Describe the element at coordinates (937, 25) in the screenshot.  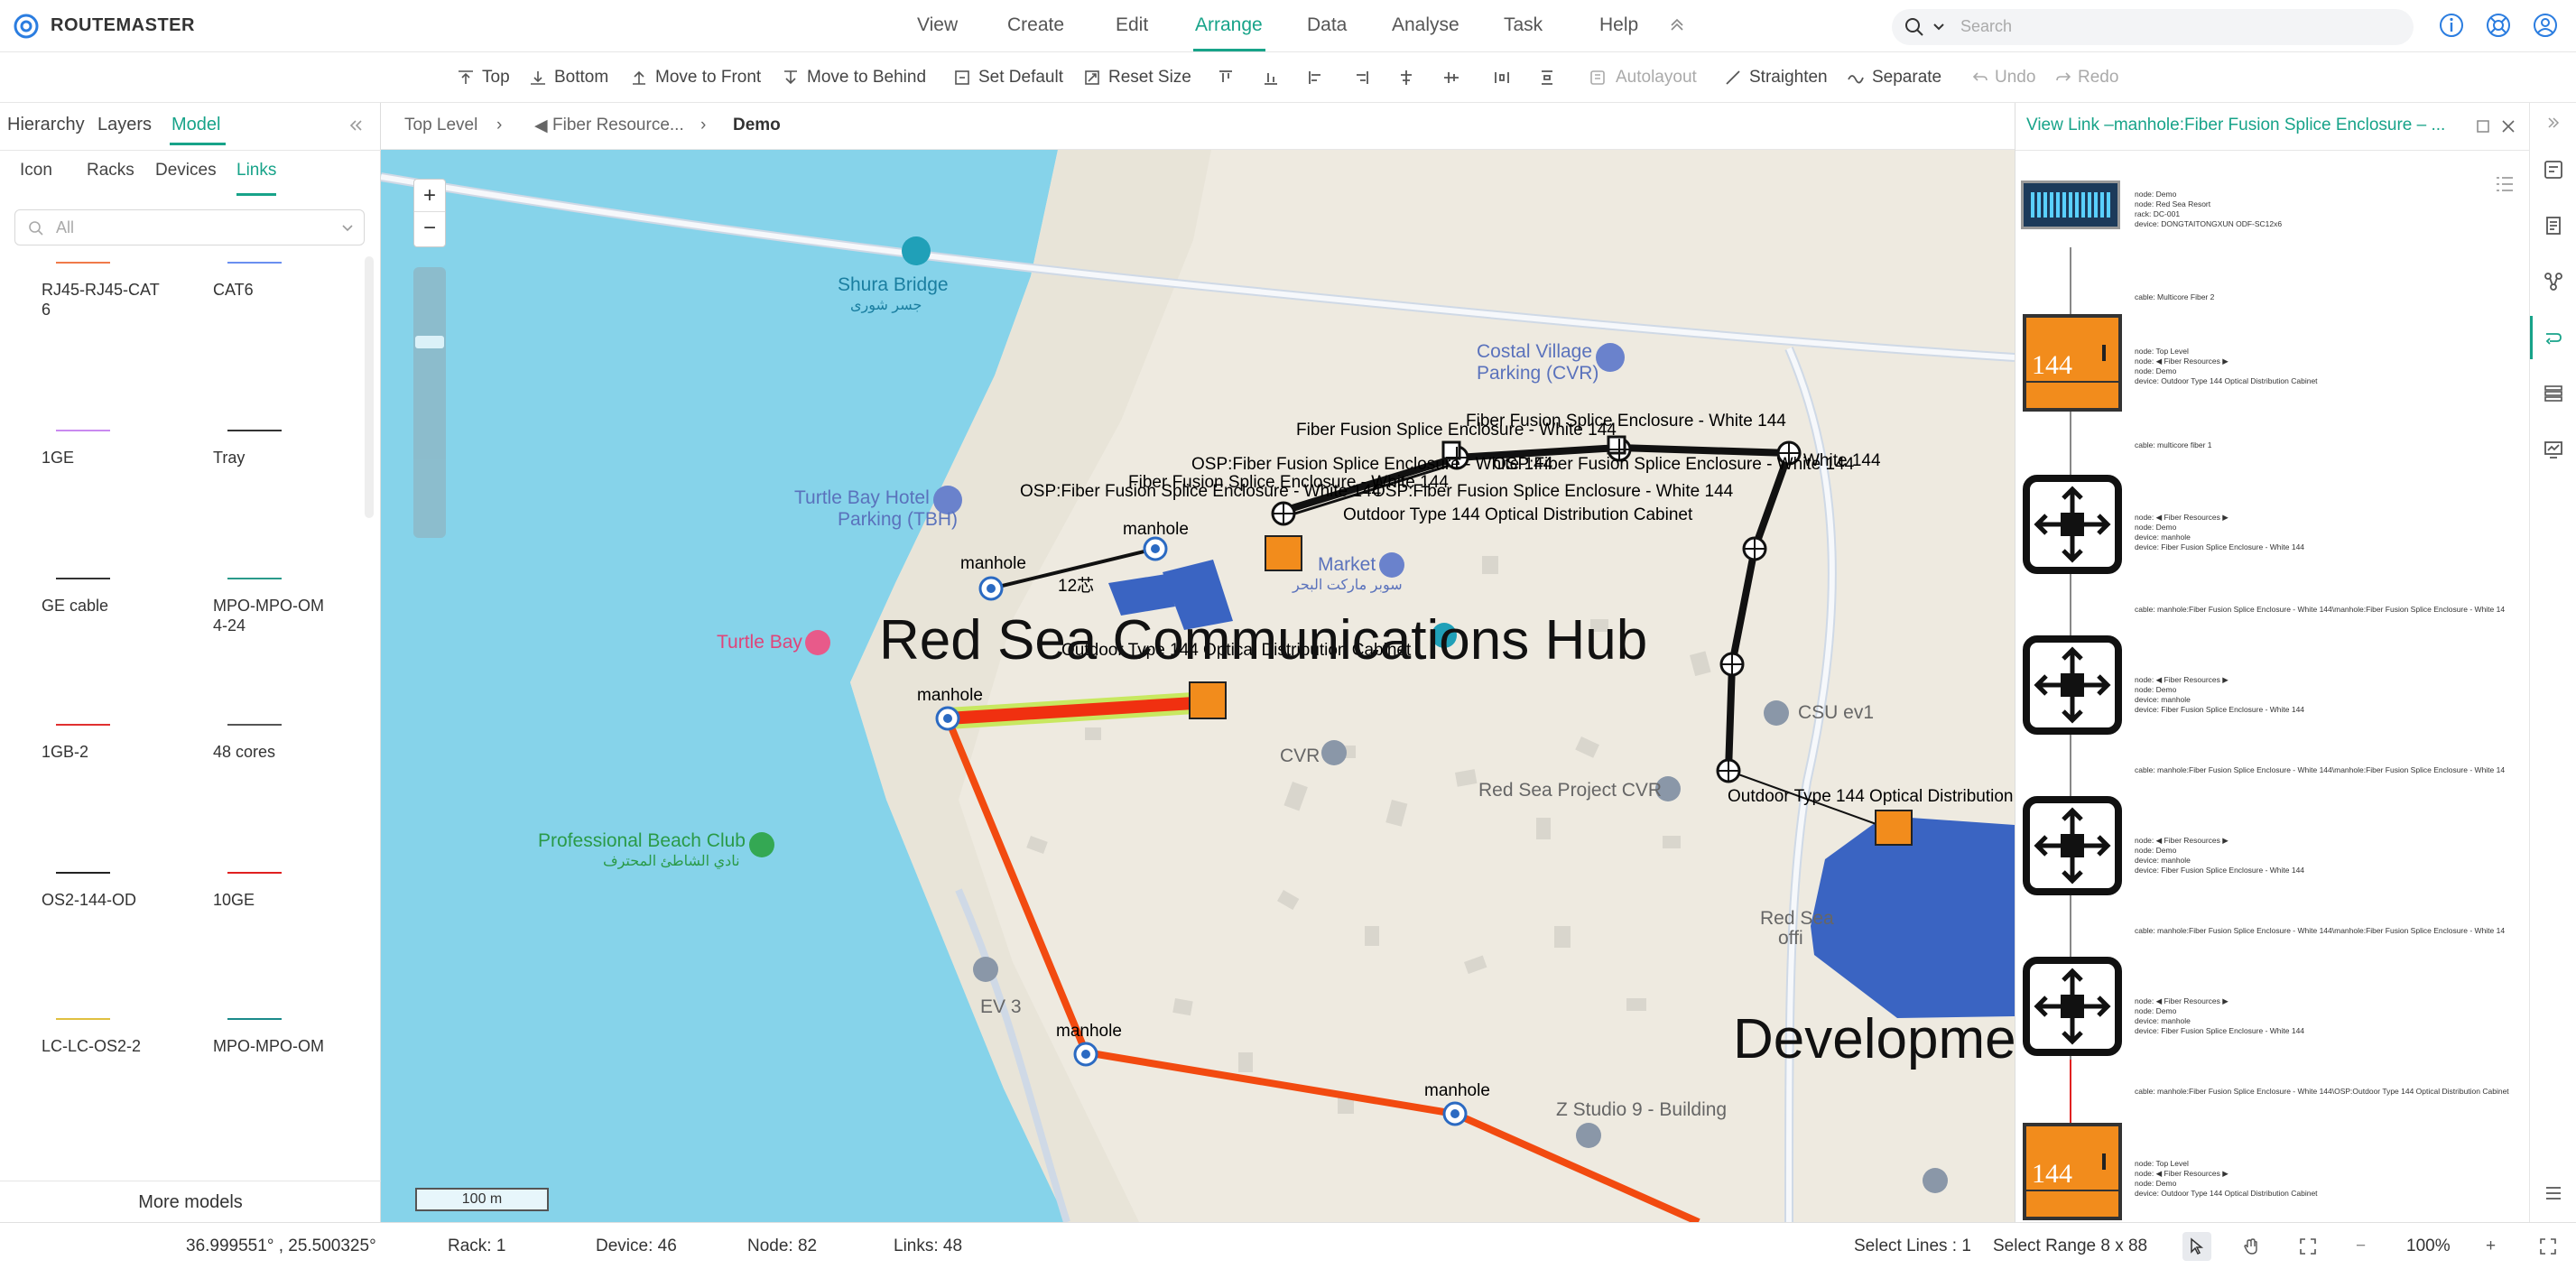
I see `menu-view: View` at that location.